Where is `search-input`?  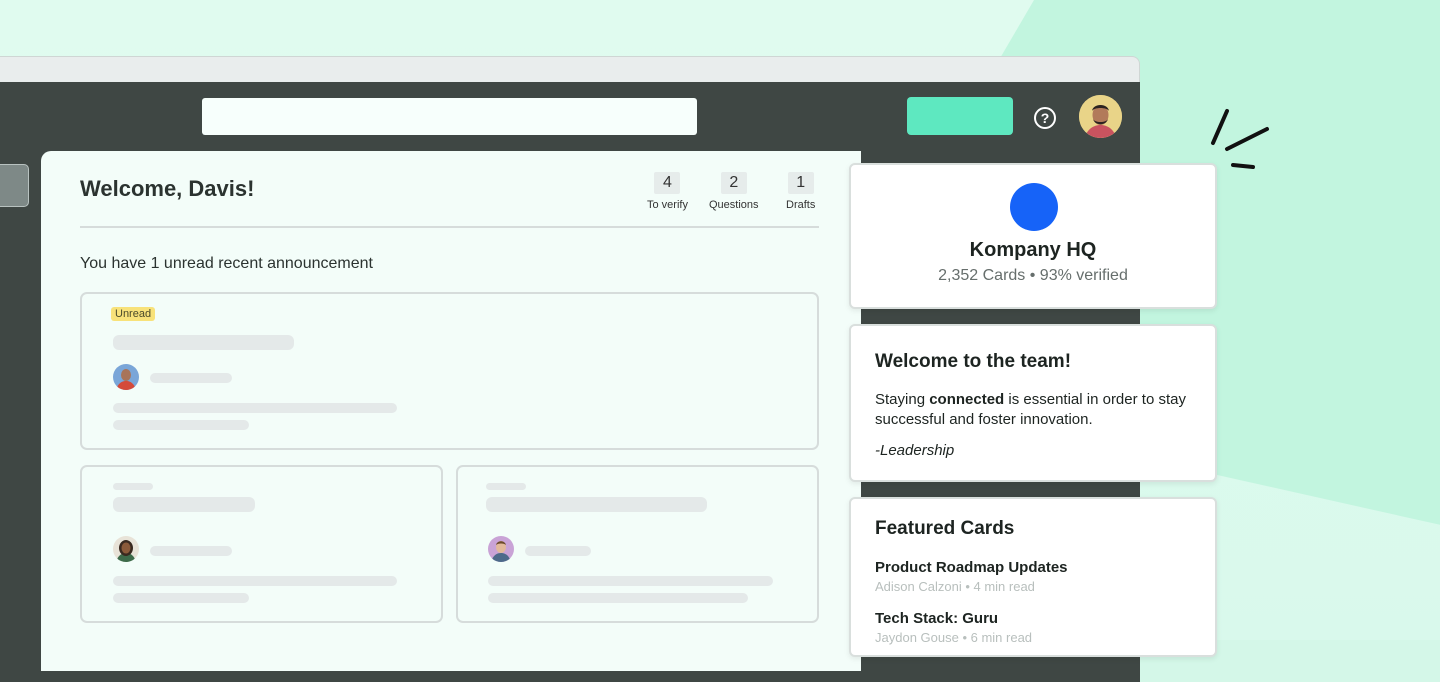 search-input is located at coordinates (449, 116).